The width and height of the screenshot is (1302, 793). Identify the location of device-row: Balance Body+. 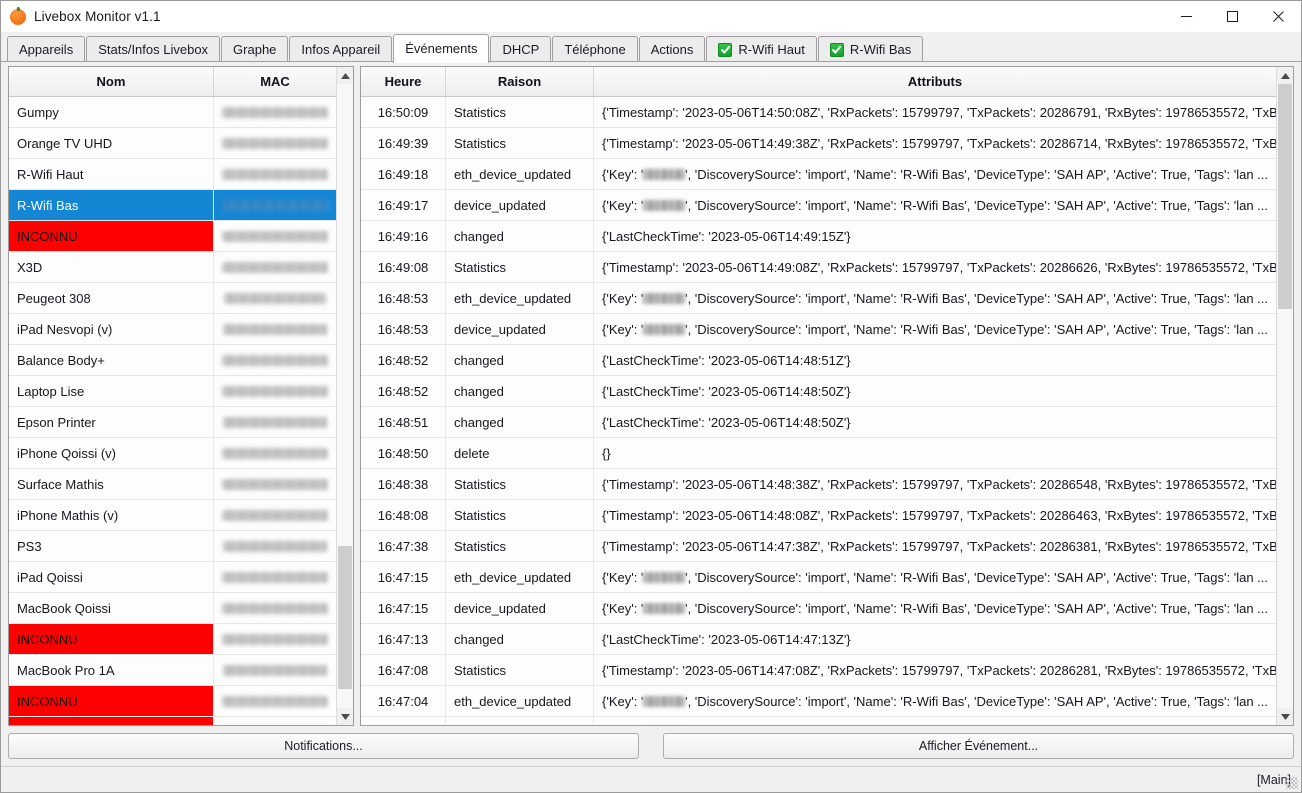
(172, 360).